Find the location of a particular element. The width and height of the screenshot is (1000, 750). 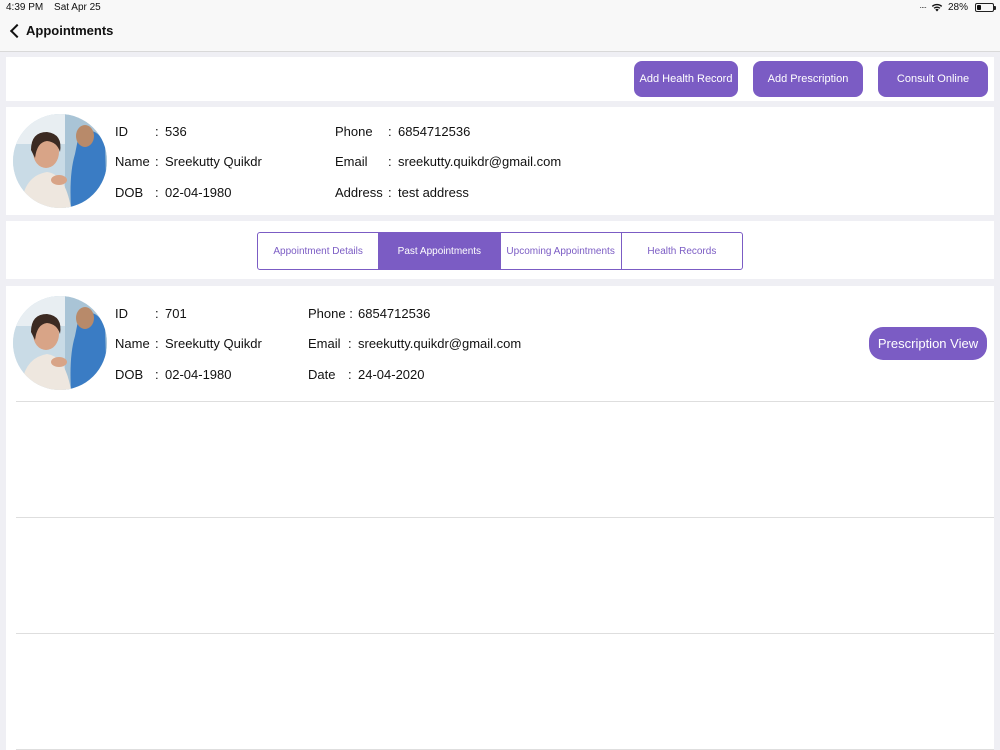

appointment-phone-label: Phone : is located at coordinates (330, 313).